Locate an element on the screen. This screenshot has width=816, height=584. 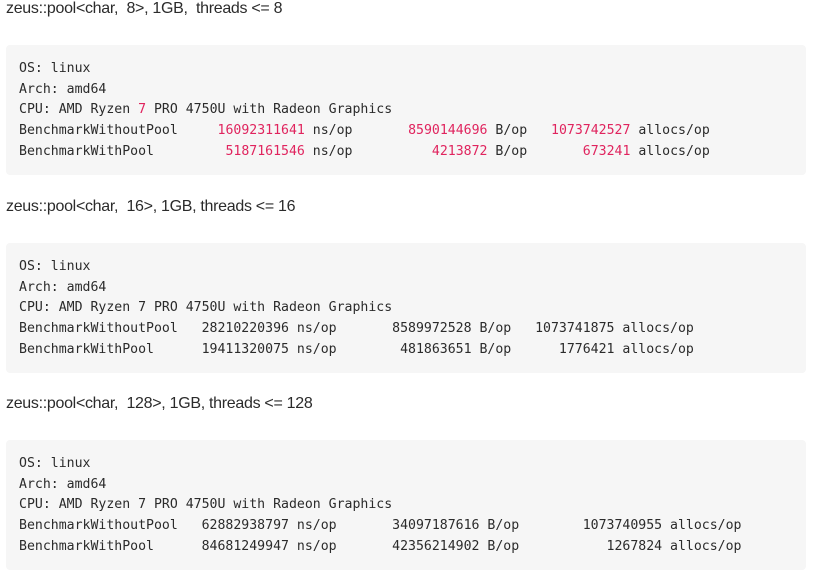
code-text: BenchmarkWithoutPool is located at coordinates (118, 131).